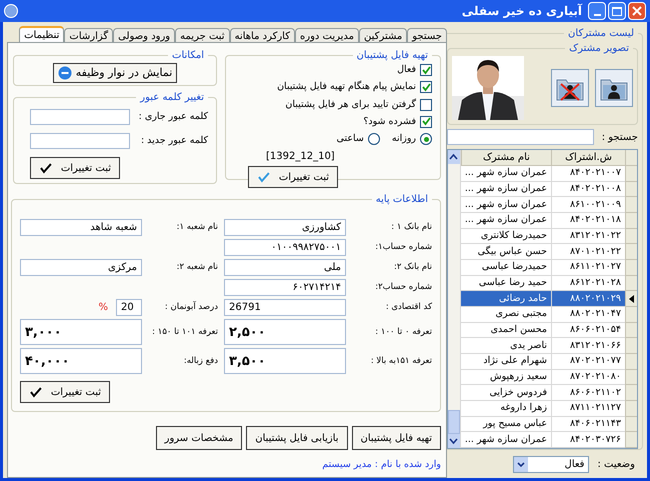  What do you see at coordinates (588, 346) in the screenshot?
I see `table-cell: ۸۳۱۲۰۲۱۰۶۶` at bounding box center [588, 346].